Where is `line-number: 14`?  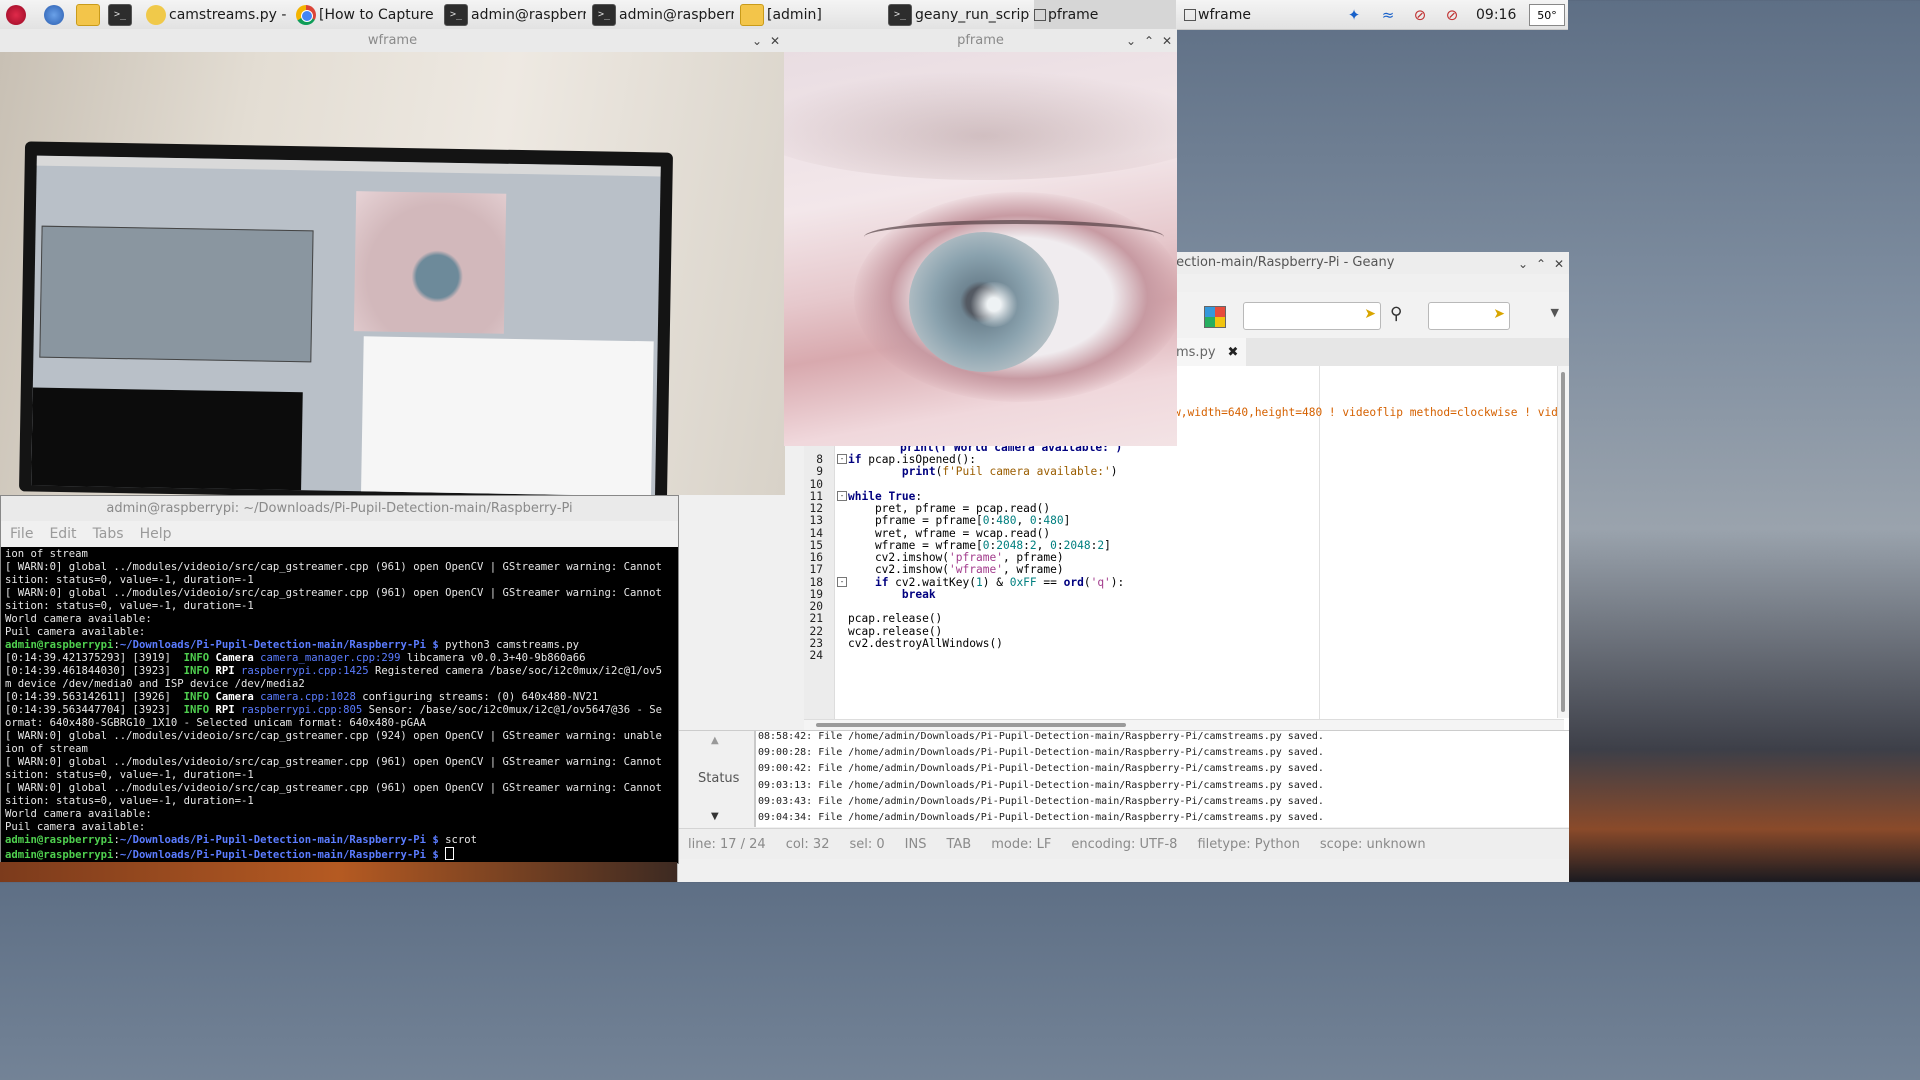
line-number: 14 is located at coordinates (816, 533).